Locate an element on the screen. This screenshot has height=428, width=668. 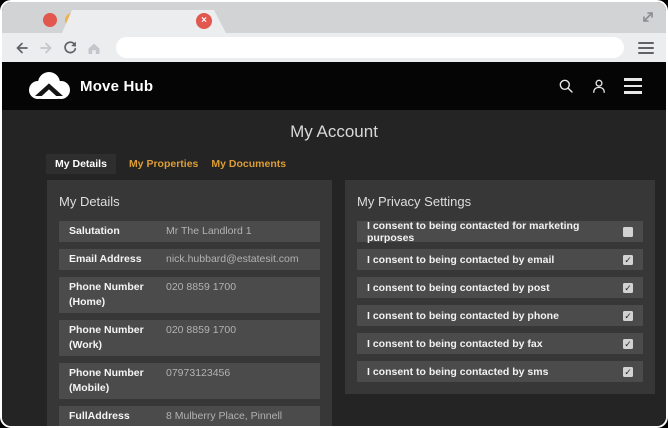
site-header: Move Hub is located at coordinates (334, 86).